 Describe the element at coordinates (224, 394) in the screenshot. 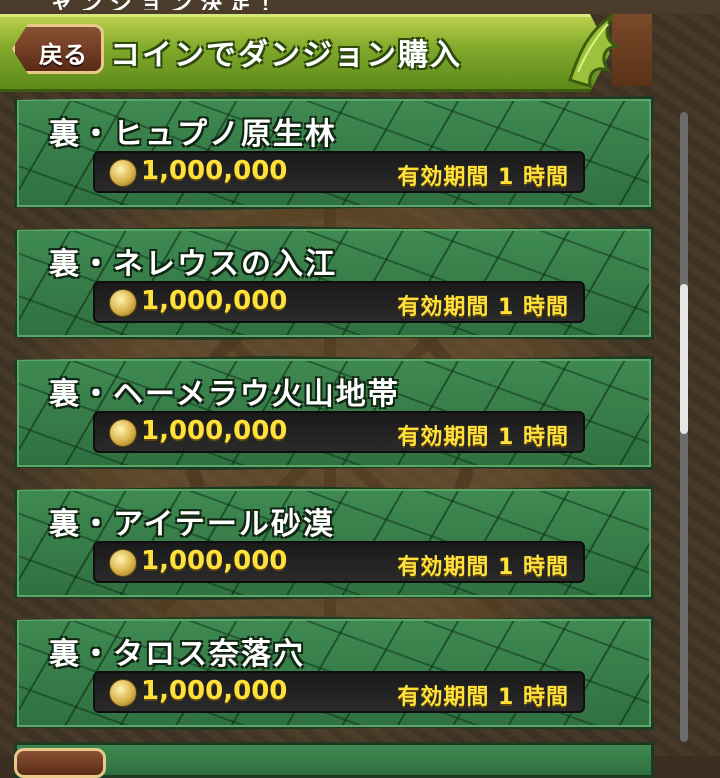

I see `dungeon-title: 裏・ヘーメラウ火山地帯` at that location.